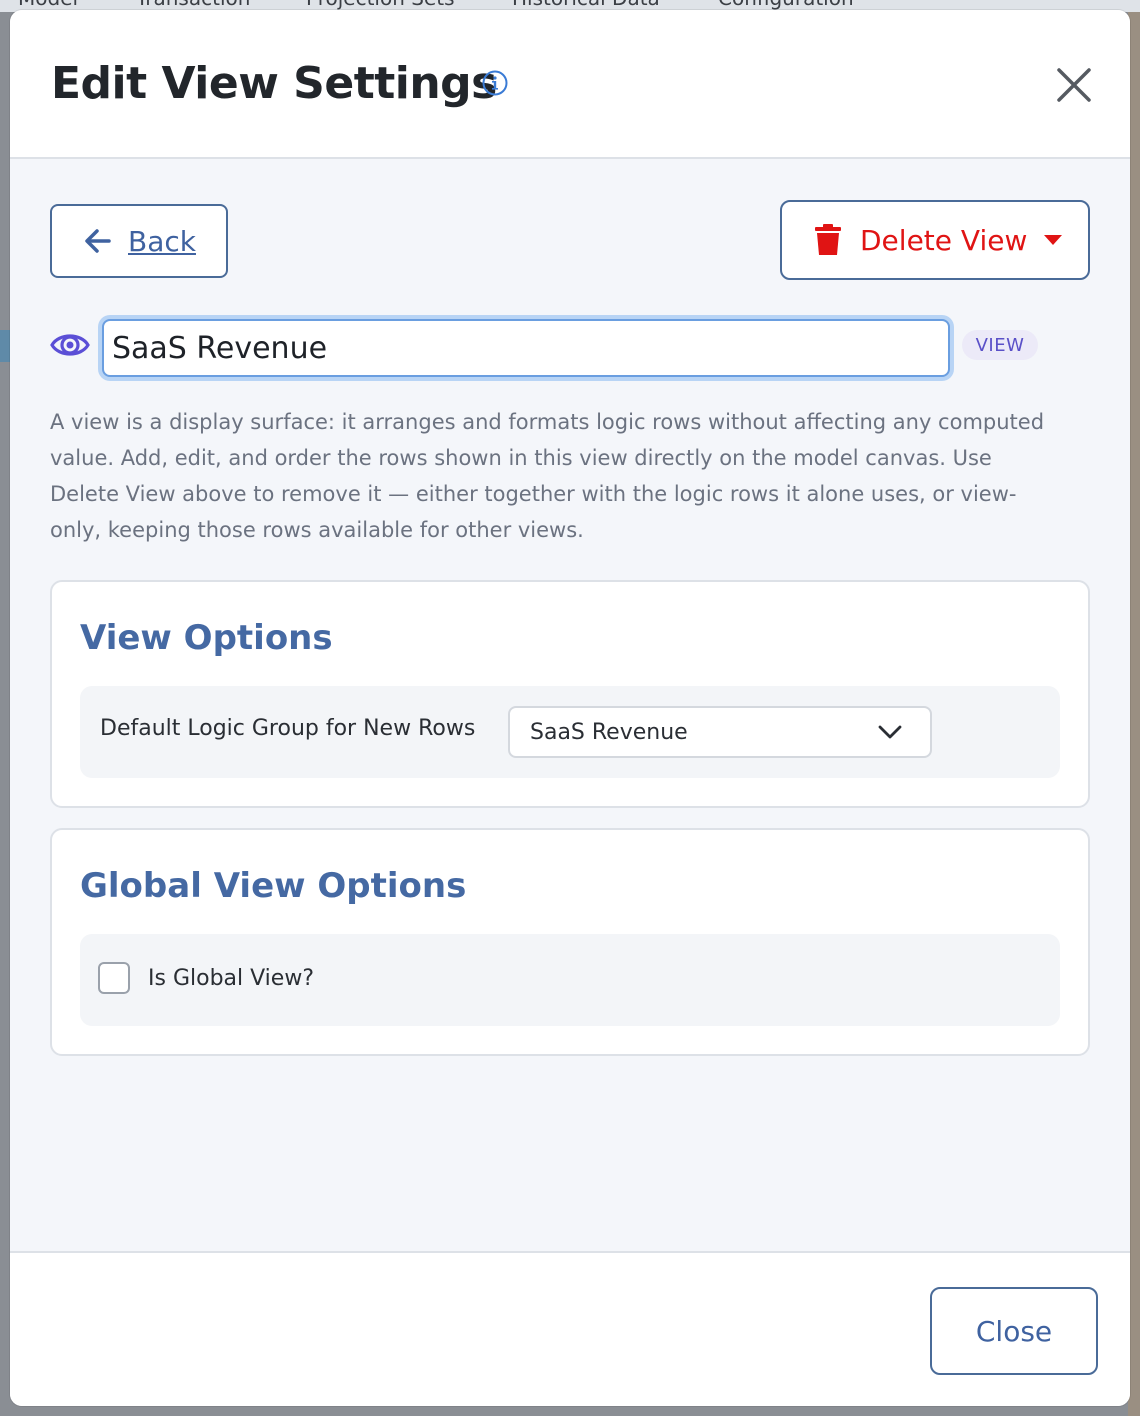  Describe the element at coordinates (570, 980) in the screenshot. I see `is-global-view-row: Is Global View?` at that location.